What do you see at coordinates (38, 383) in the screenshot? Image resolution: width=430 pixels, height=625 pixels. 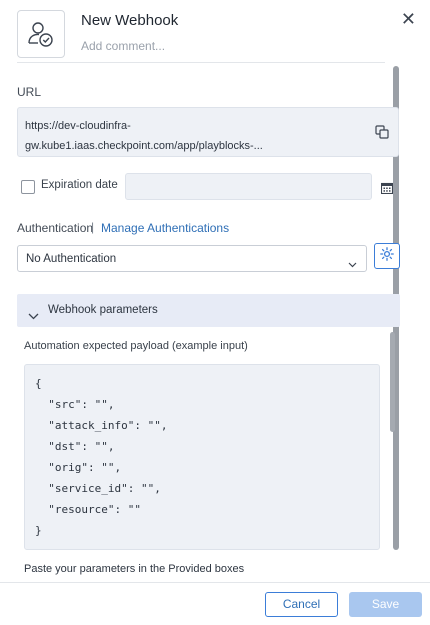 I see `code-line: {` at bounding box center [38, 383].